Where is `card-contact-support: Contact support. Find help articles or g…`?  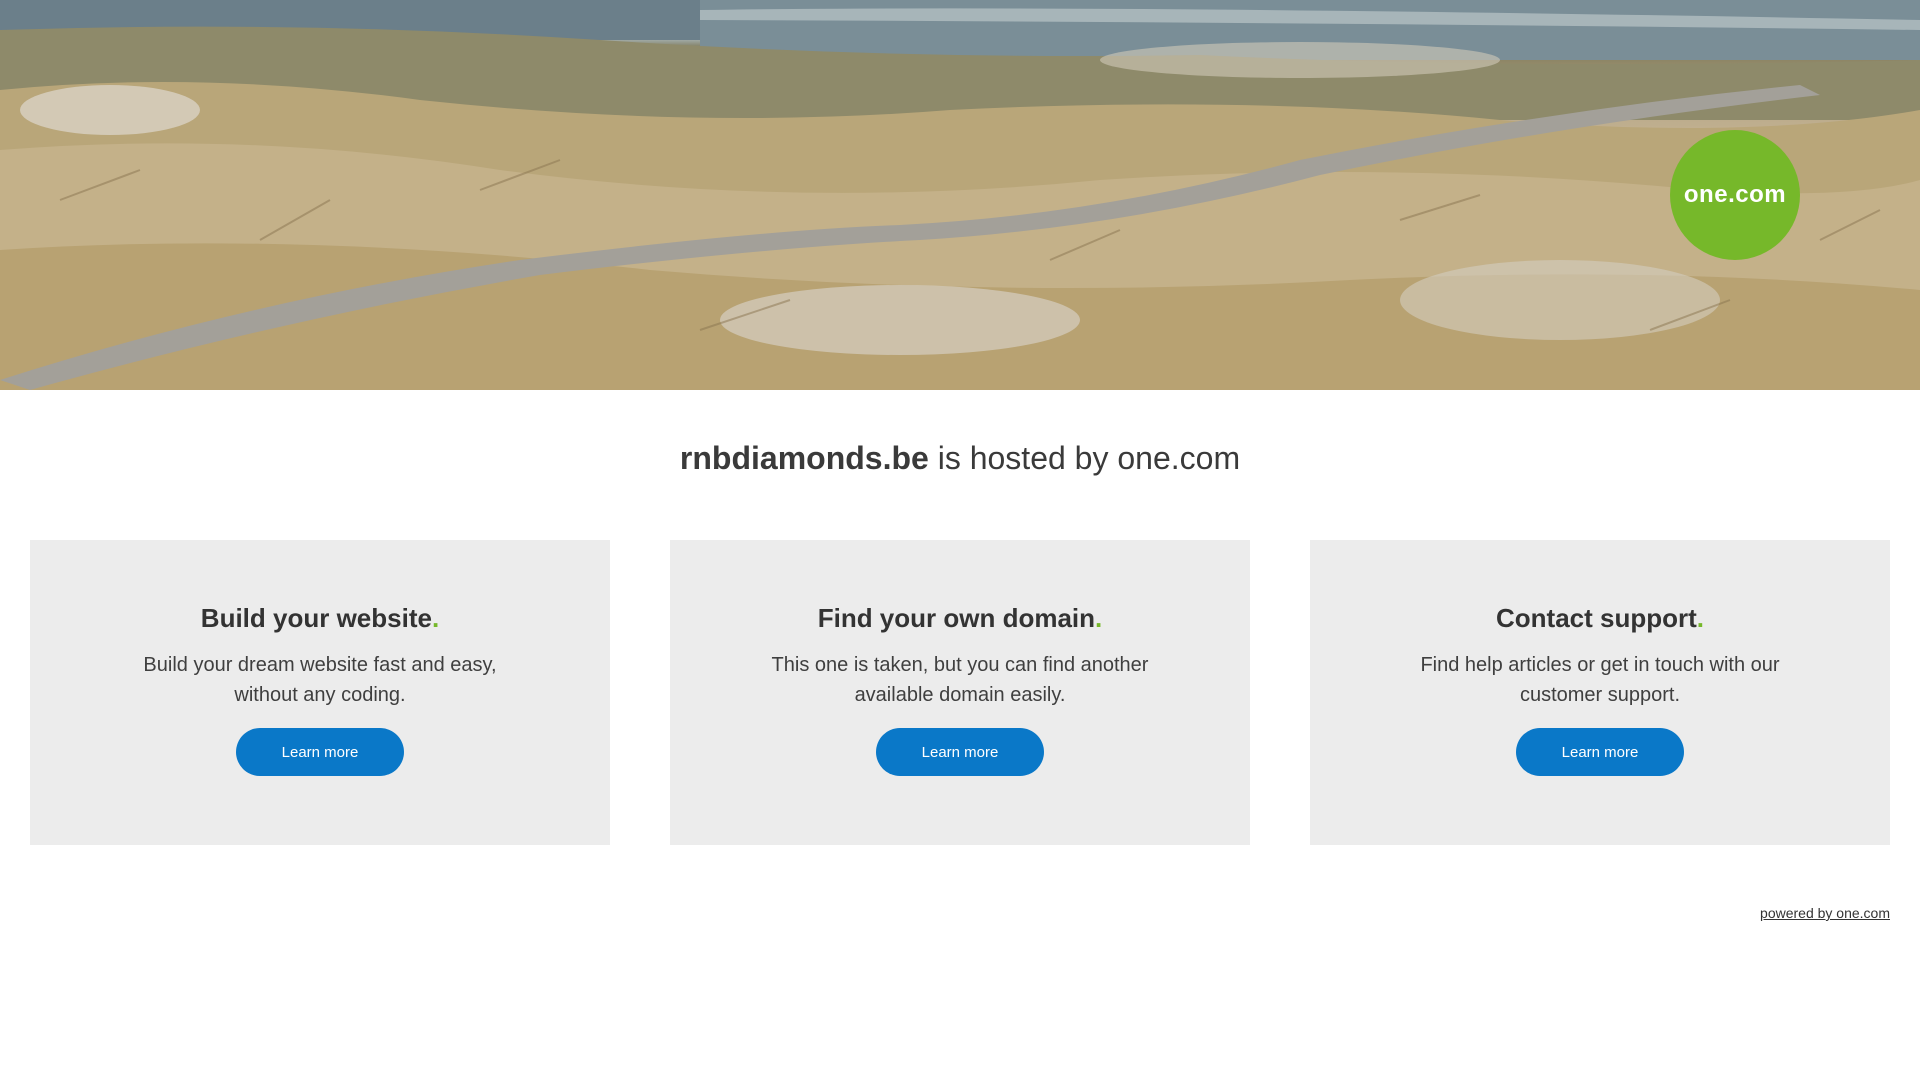
card-contact-support: Contact support. Find help articles or g… is located at coordinates (1600, 692).